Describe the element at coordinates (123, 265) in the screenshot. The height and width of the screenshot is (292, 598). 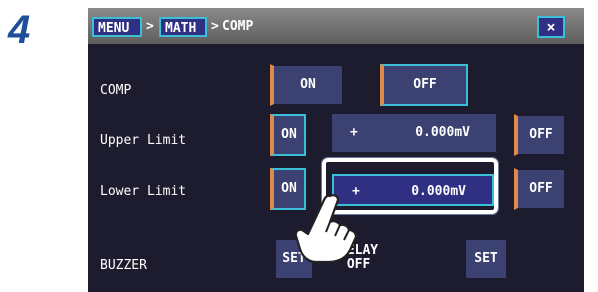
I see `buzzer-label: BUZZER` at that location.